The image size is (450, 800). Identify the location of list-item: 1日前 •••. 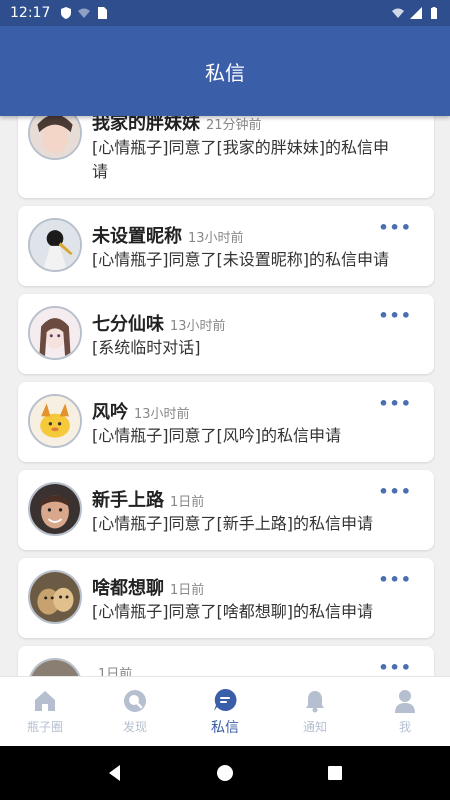
(226, 661).